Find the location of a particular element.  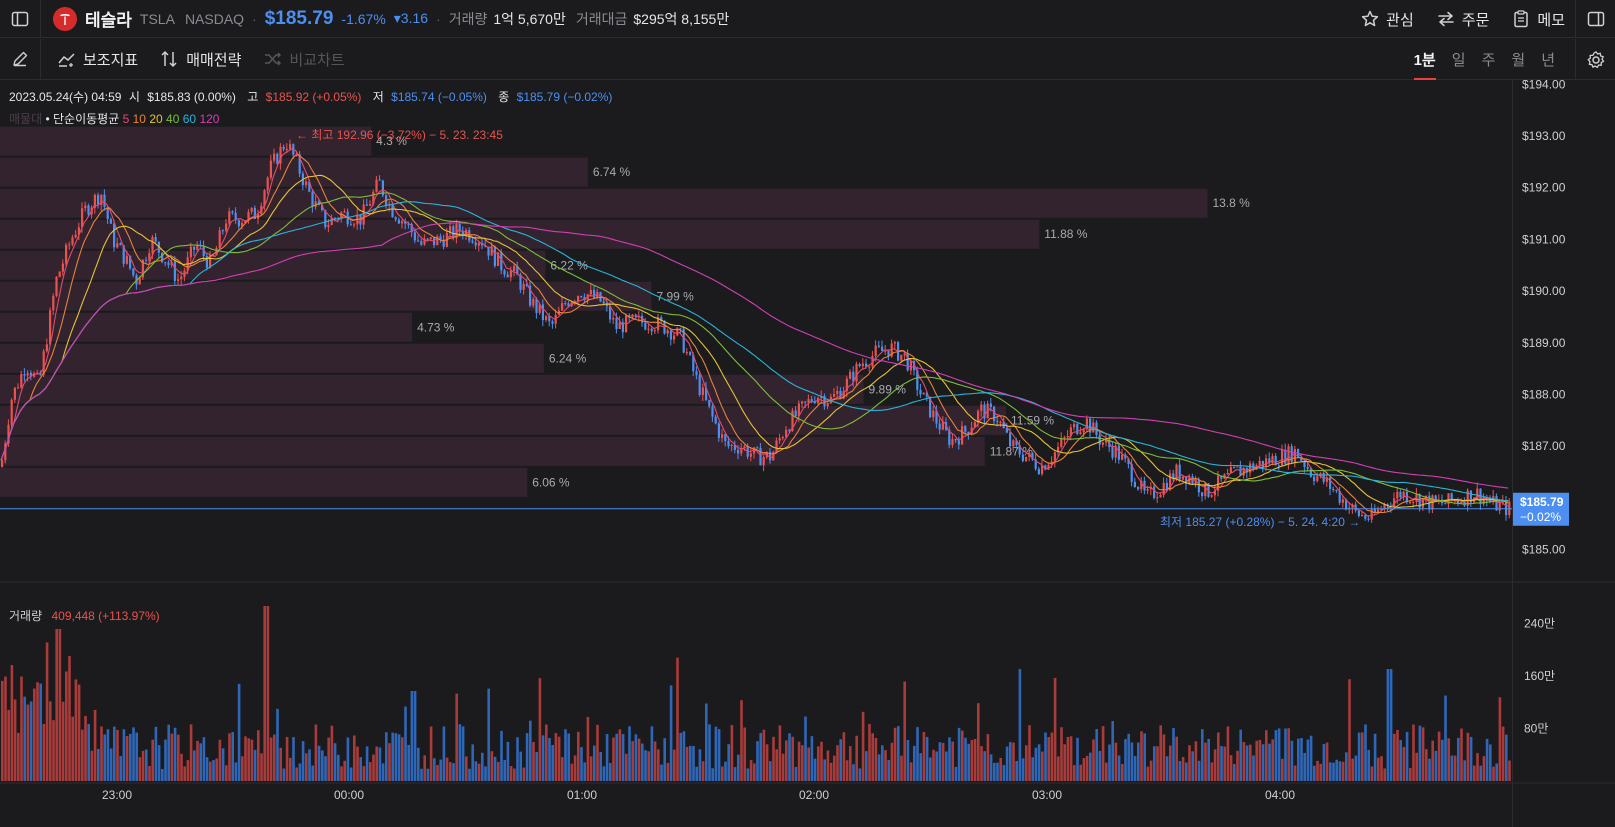

draw-button is located at coordinates (20, 59).